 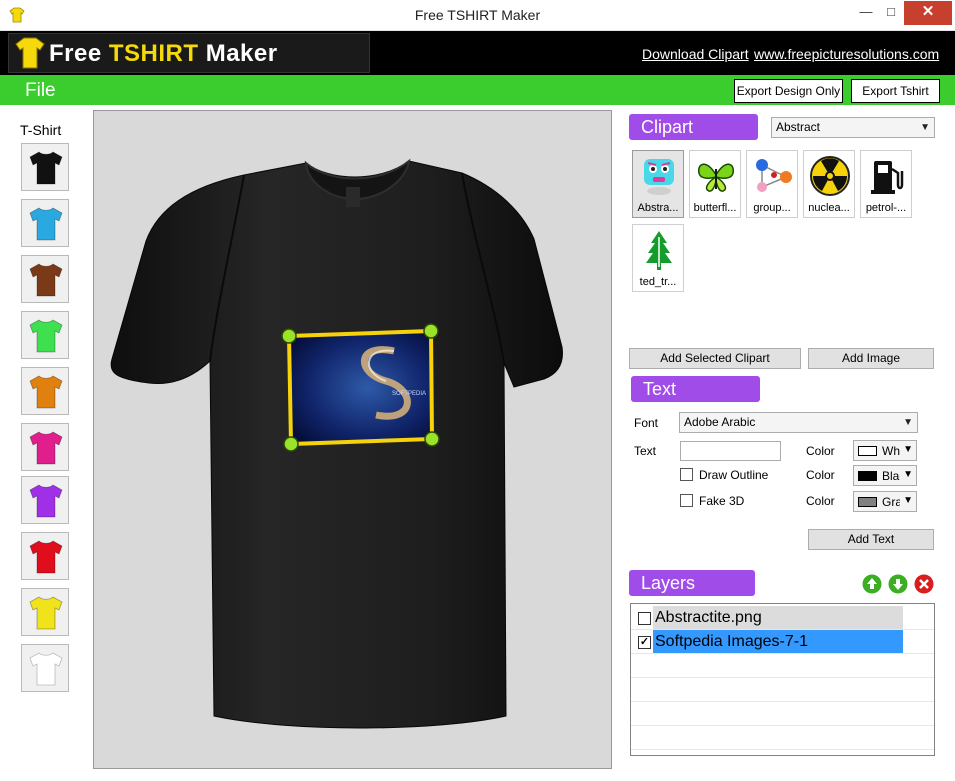 What do you see at coordinates (867, 476) in the screenshot?
I see `outline-color-chip` at bounding box center [867, 476].